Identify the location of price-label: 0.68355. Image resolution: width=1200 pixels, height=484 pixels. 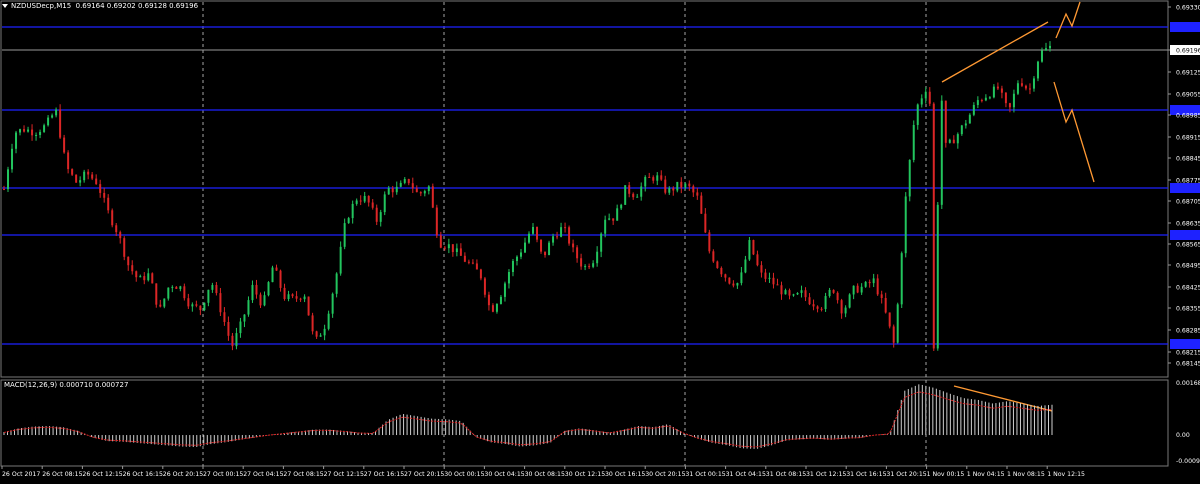
(1188, 309).